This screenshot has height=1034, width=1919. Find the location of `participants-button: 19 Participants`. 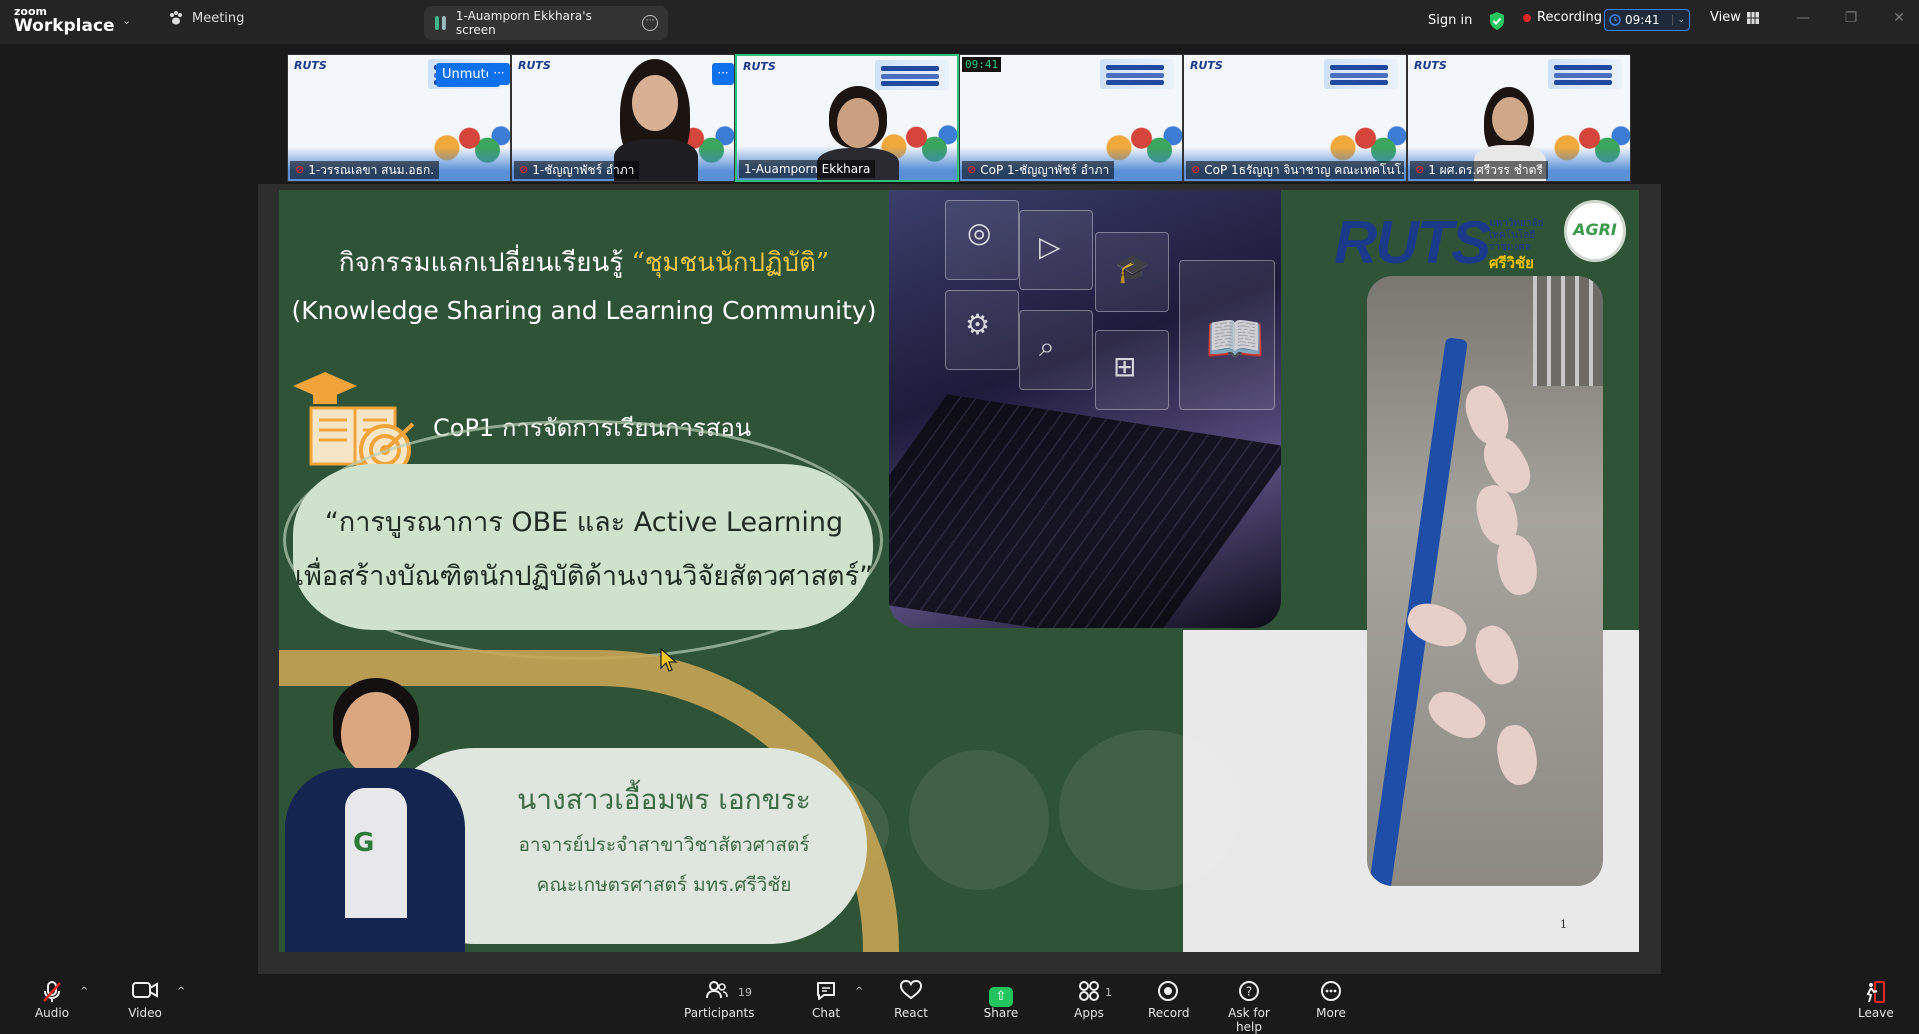

participants-button: 19 Participants is located at coordinates (719, 1000).